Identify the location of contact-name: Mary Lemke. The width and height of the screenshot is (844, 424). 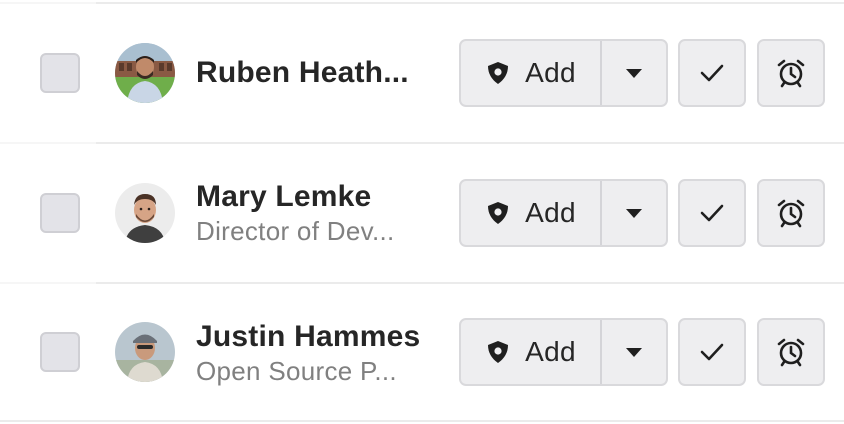
(283, 197).